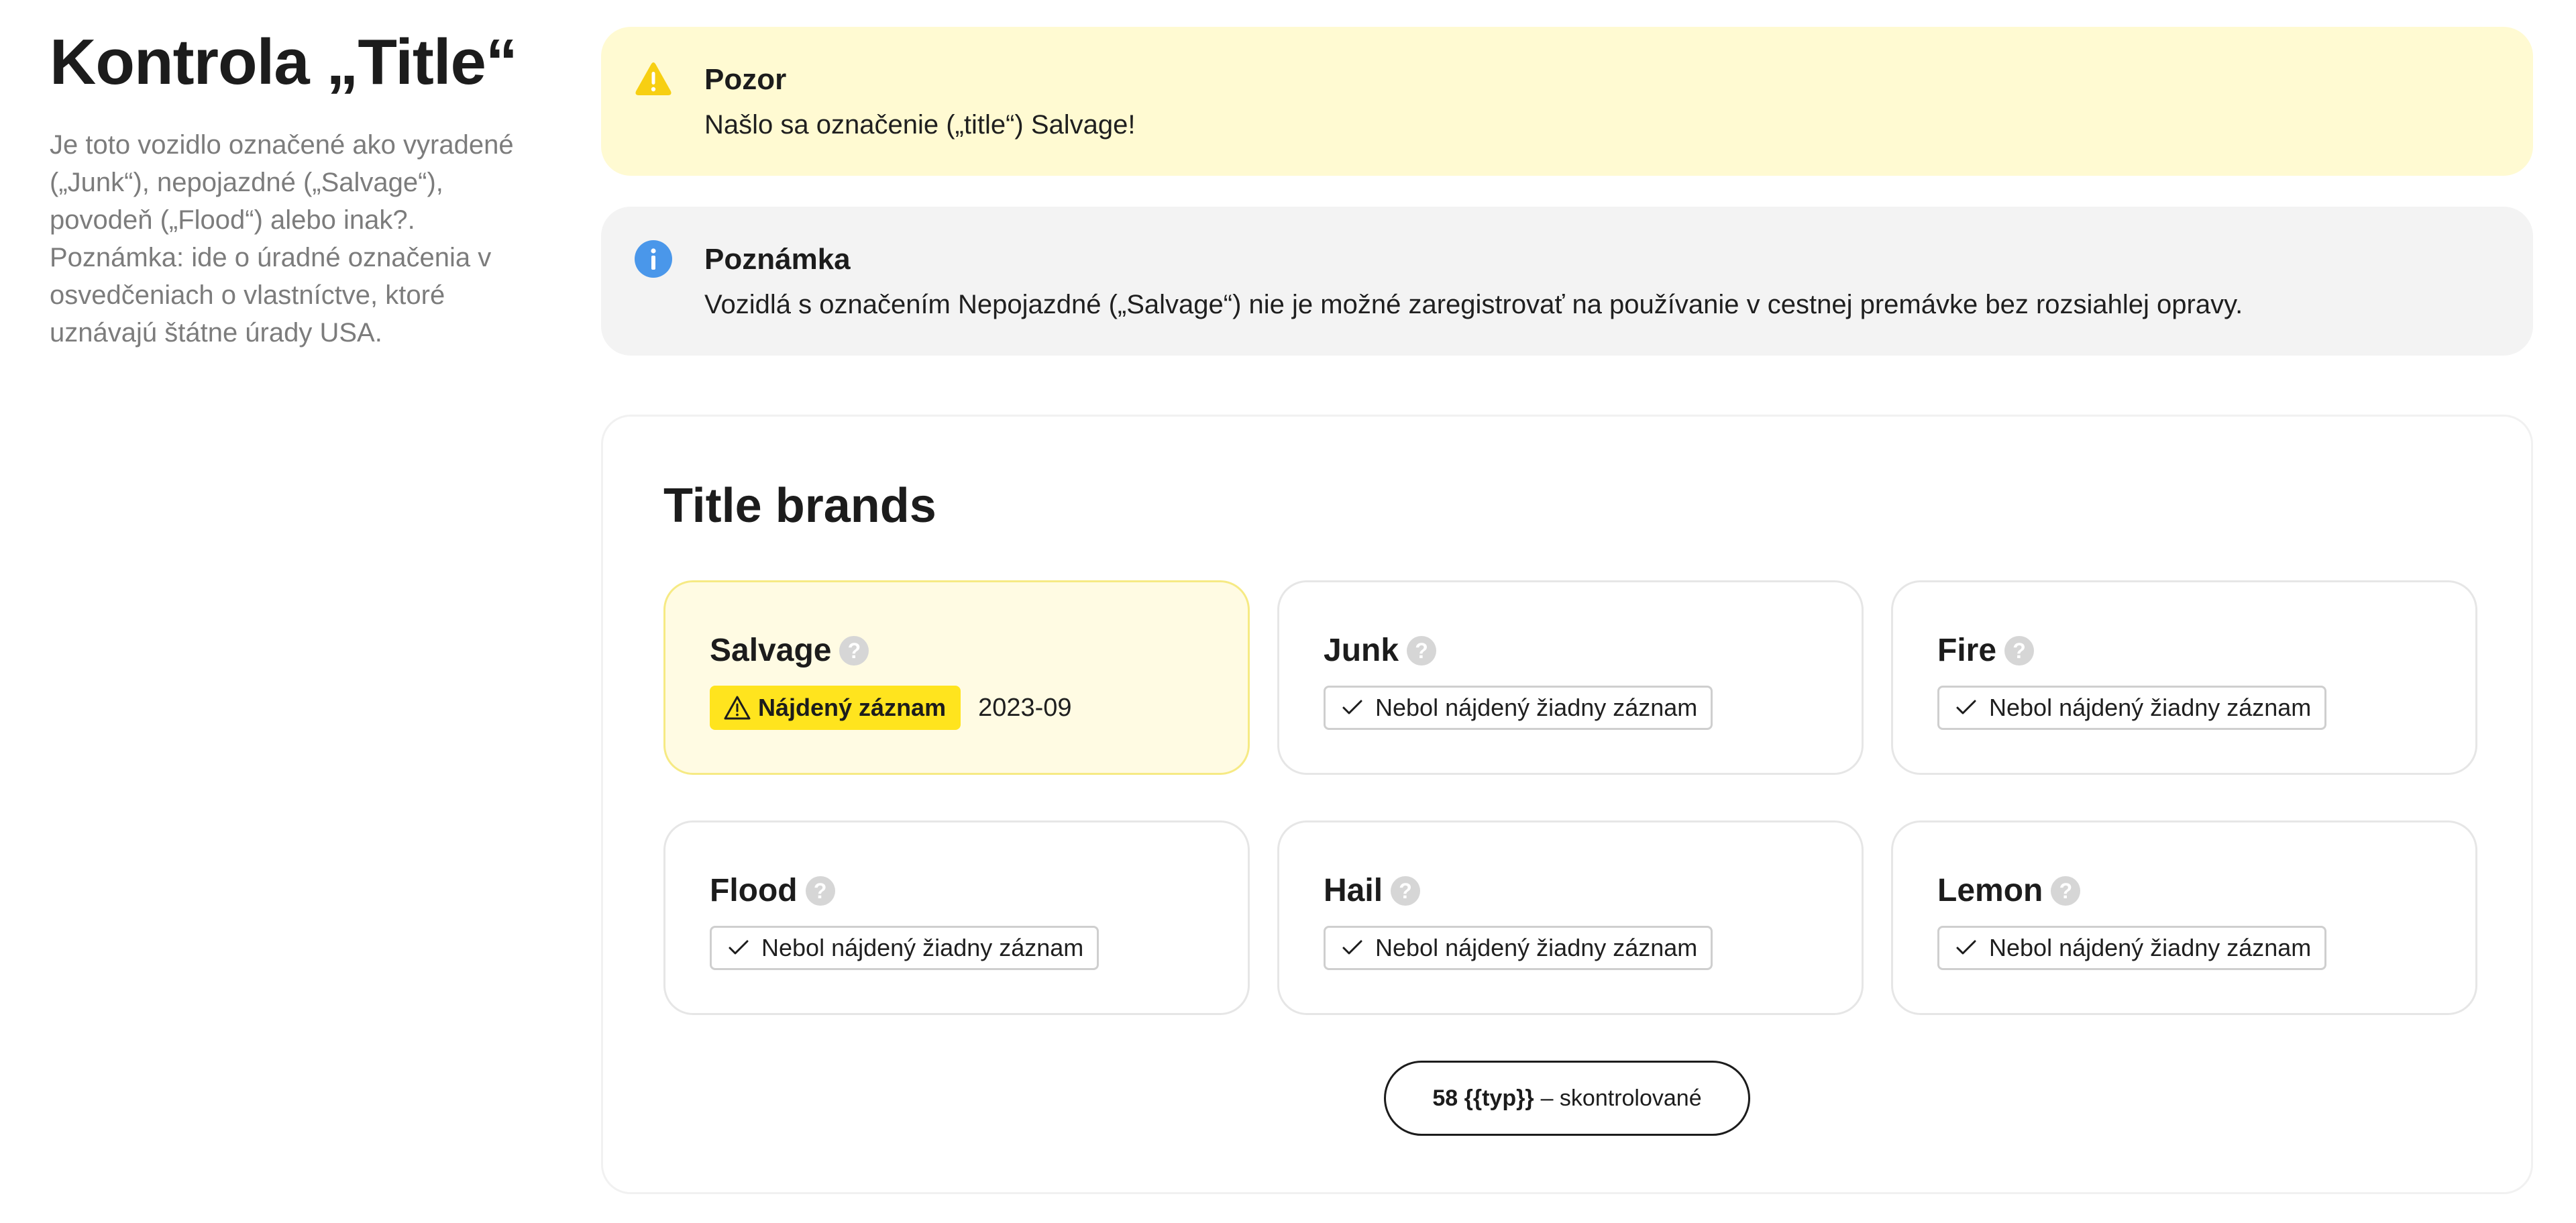 This screenshot has height=1223, width=2576. What do you see at coordinates (2184, 918) in the screenshot?
I see `brand-card-lemon: Lemon ? Nebol nájdený žiadny záznam` at bounding box center [2184, 918].